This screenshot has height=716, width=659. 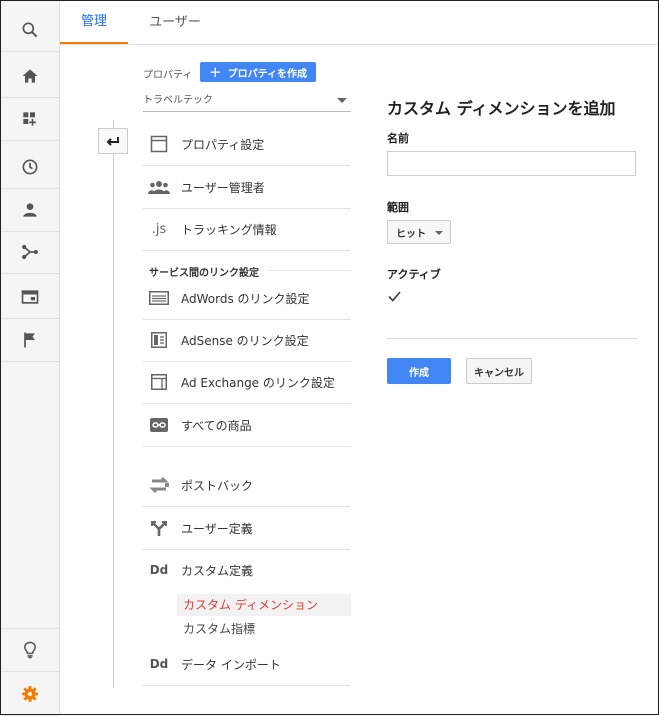 What do you see at coordinates (247, 101) in the screenshot?
I see `property-select: トラベルテック` at bounding box center [247, 101].